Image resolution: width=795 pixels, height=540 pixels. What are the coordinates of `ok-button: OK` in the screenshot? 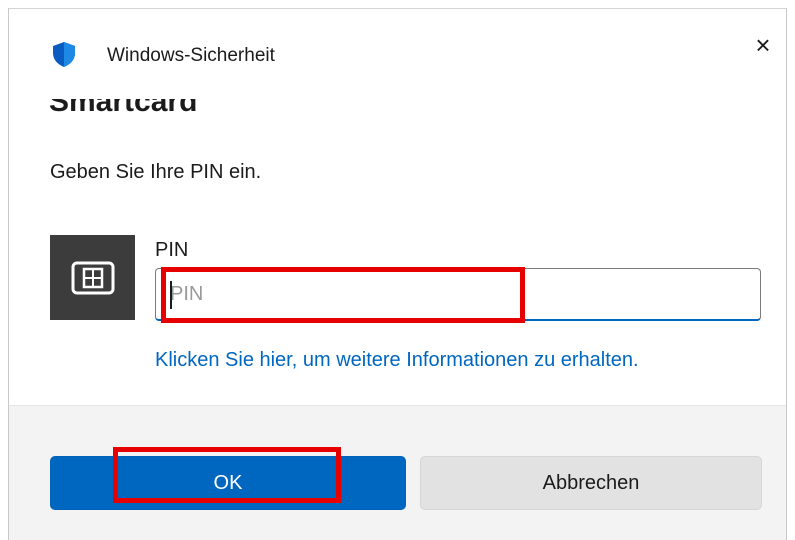 It's located at (228, 483).